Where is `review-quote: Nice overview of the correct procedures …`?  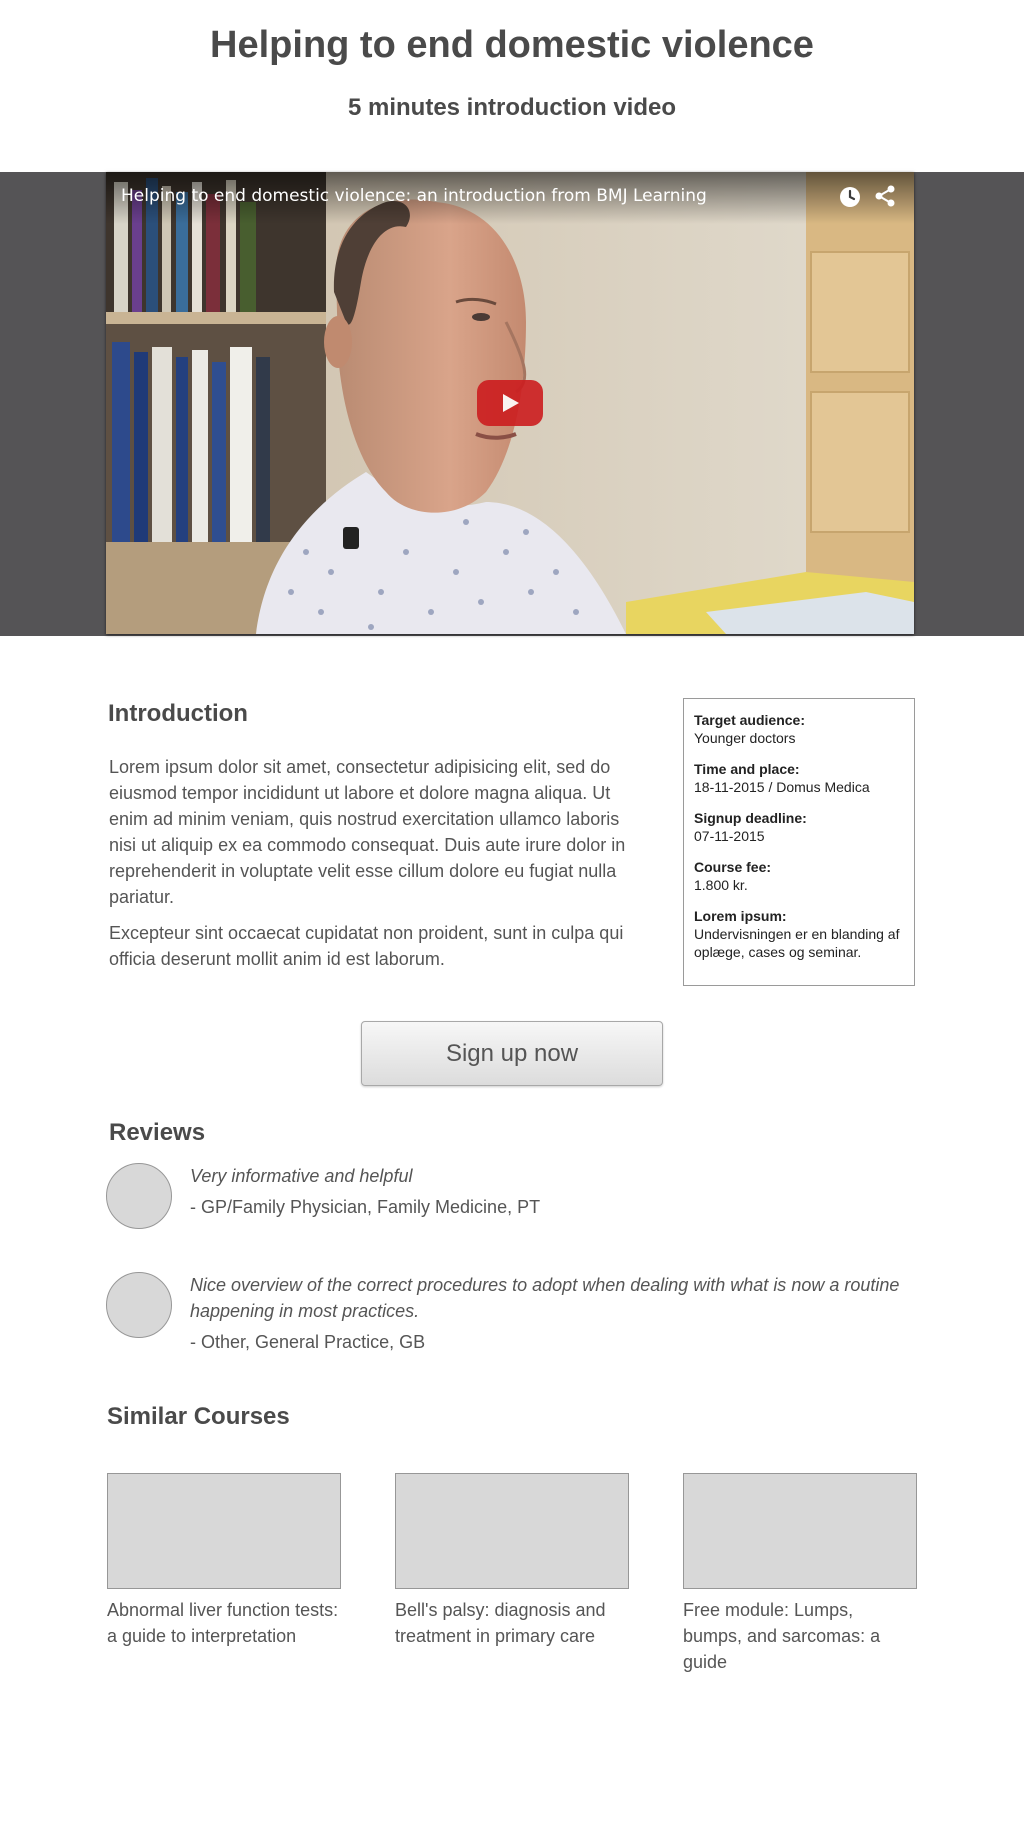 review-quote: Nice overview of the correct procedures … is located at coordinates (545, 1298).